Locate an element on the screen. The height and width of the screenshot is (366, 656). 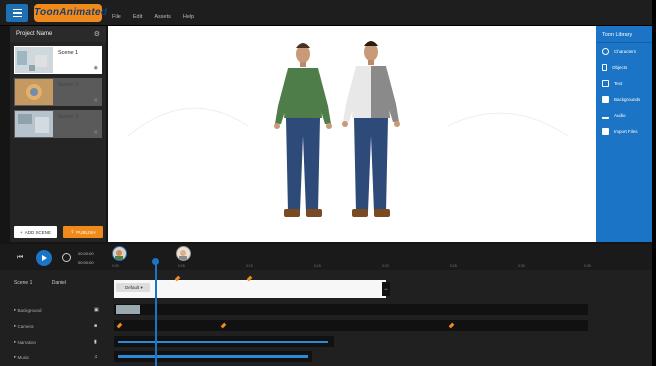
background-thumbnail is located at coordinates (128, 309).